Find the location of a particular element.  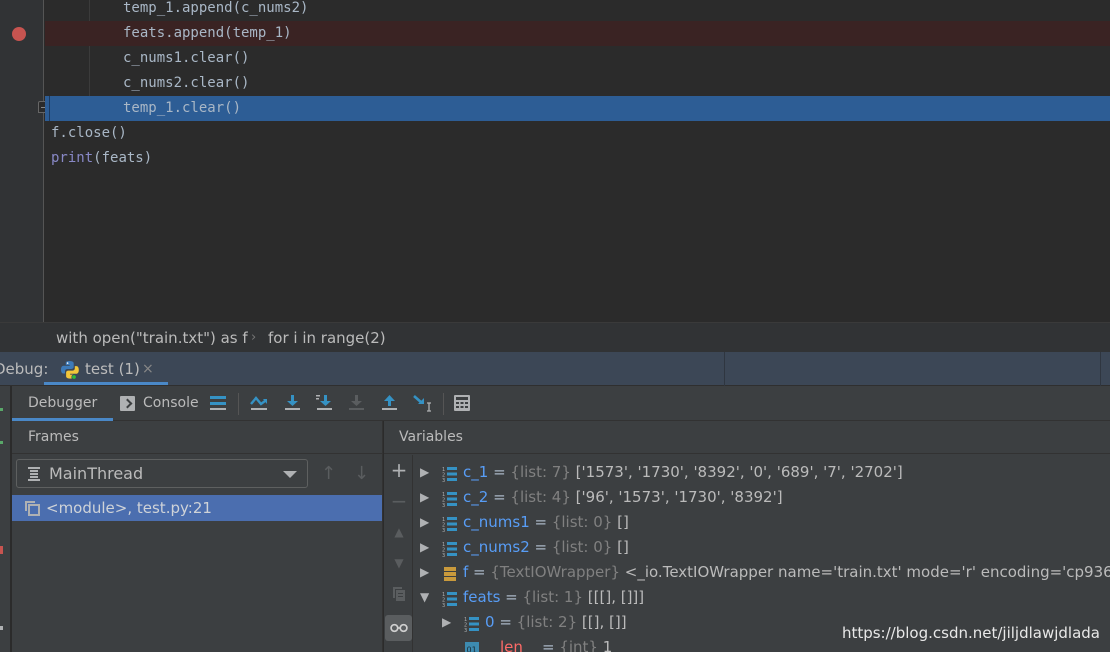

variable-value: ['96', '1573', '1730', '8392'] is located at coordinates (679, 497).